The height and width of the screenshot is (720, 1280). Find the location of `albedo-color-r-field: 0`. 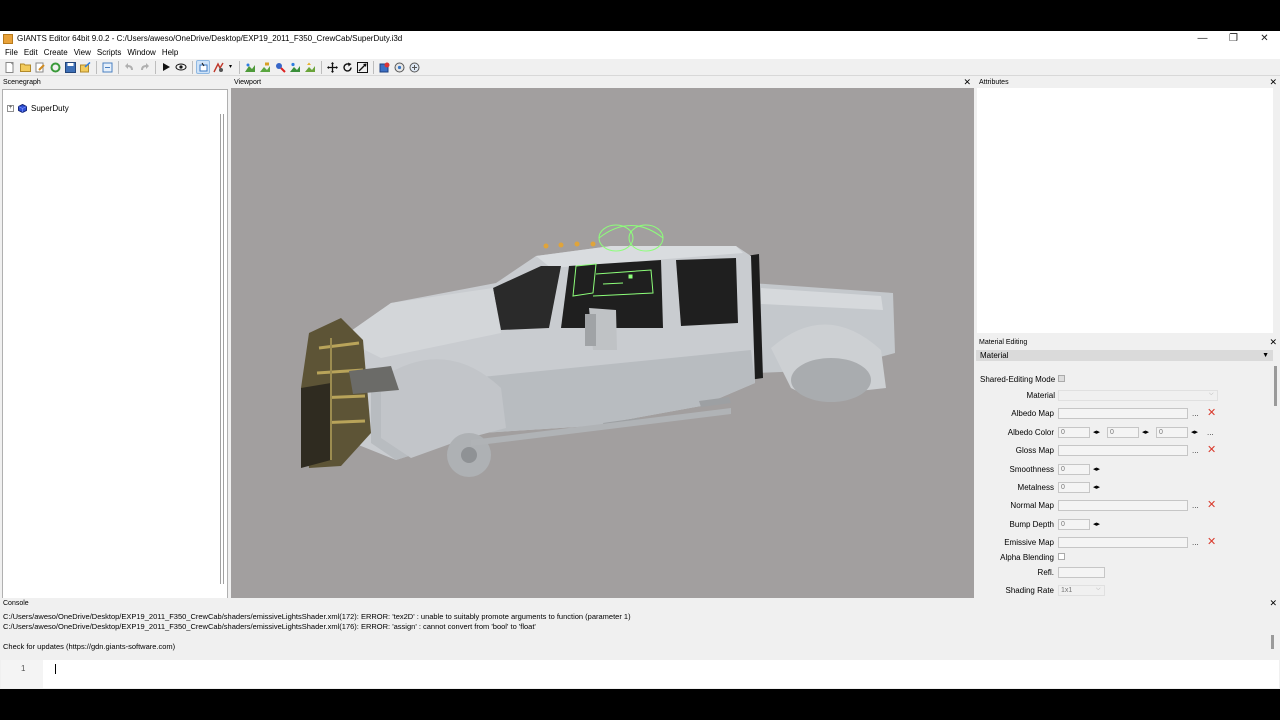

albedo-color-r-field: 0 is located at coordinates (1074, 432).